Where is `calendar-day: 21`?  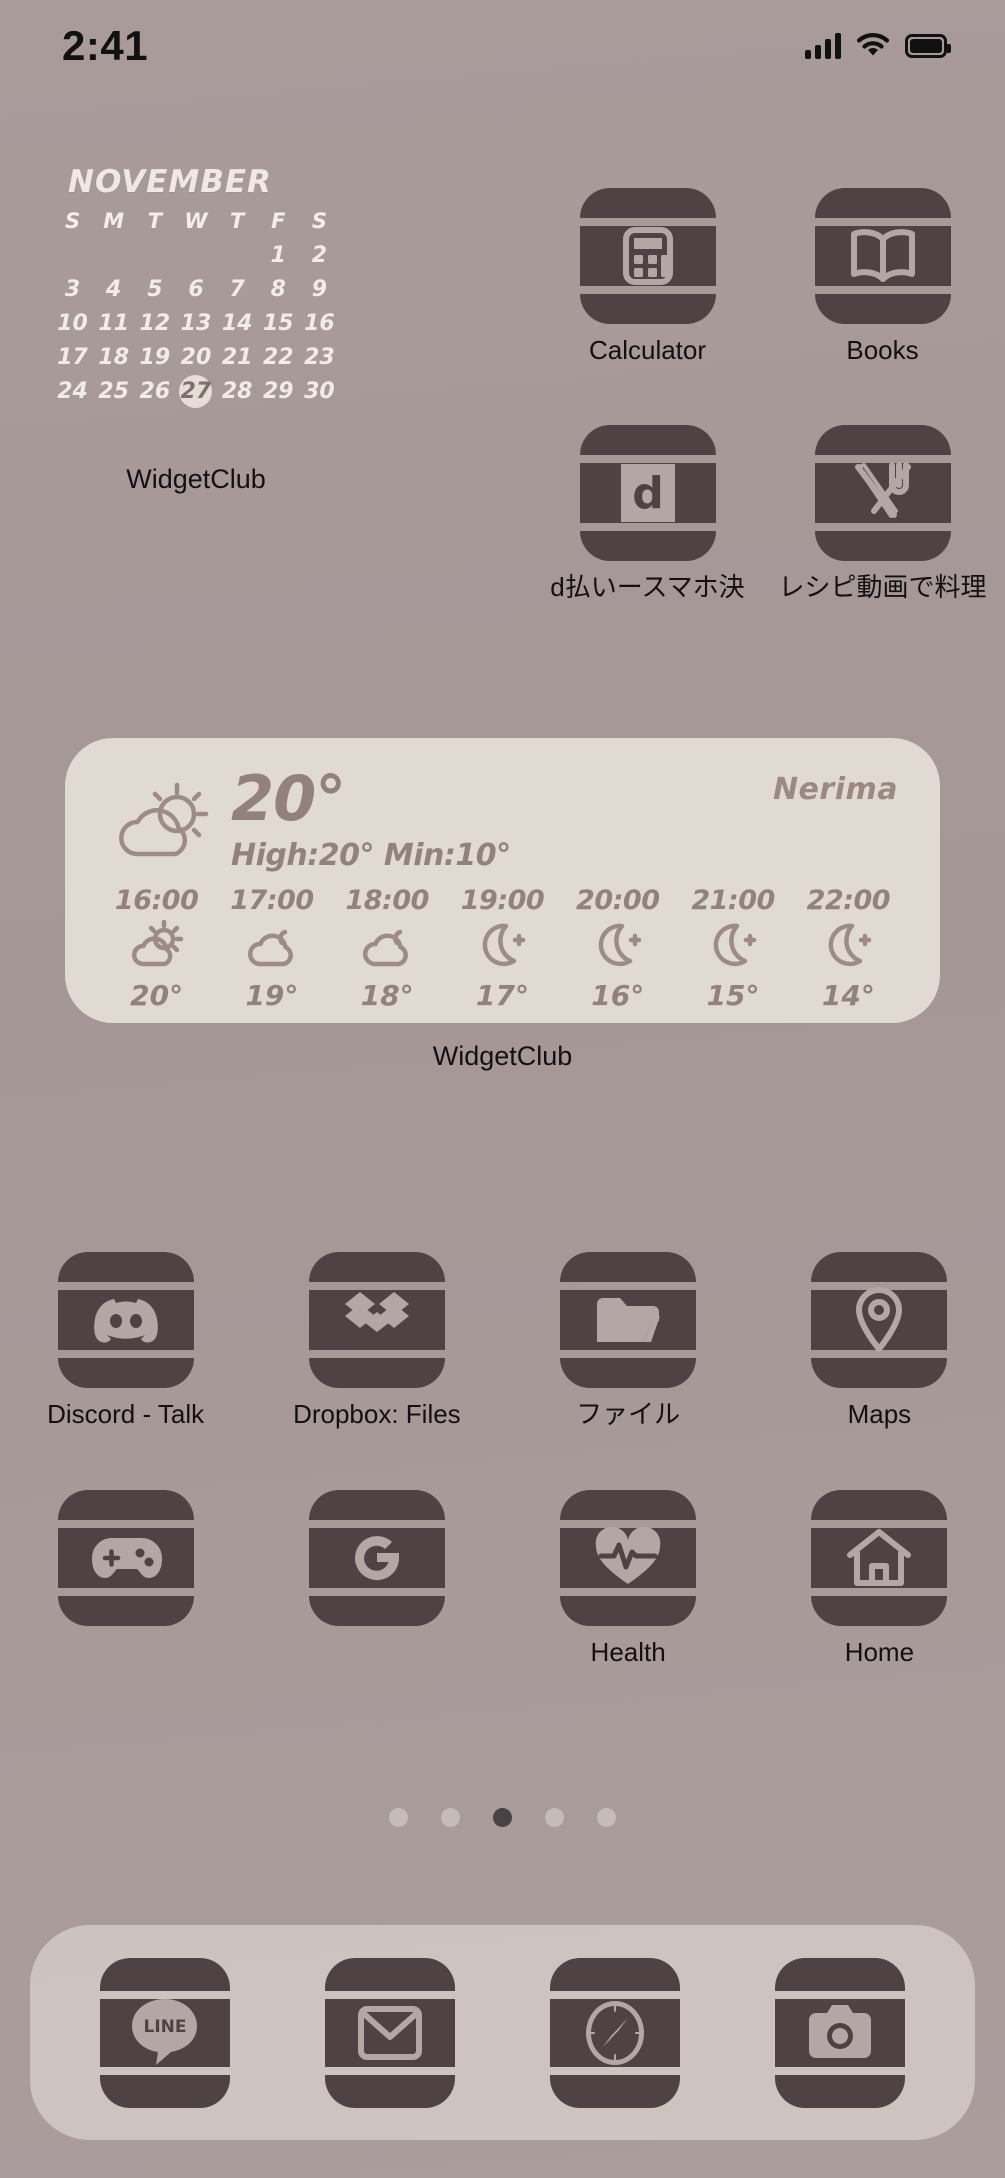 calendar-day: 21 is located at coordinates (237, 357).